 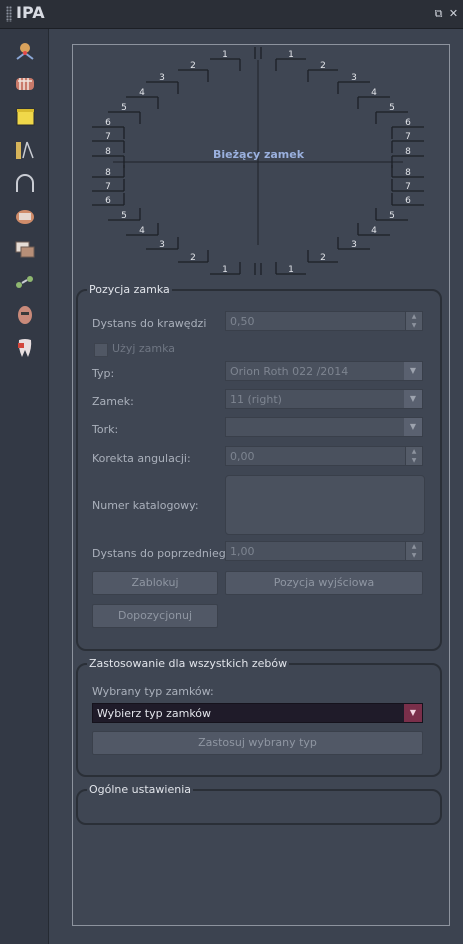 What do you see at coordinates (9, 14) in the screenshot?
I see `drag-grip-icon` at bounding box center [9, 14].